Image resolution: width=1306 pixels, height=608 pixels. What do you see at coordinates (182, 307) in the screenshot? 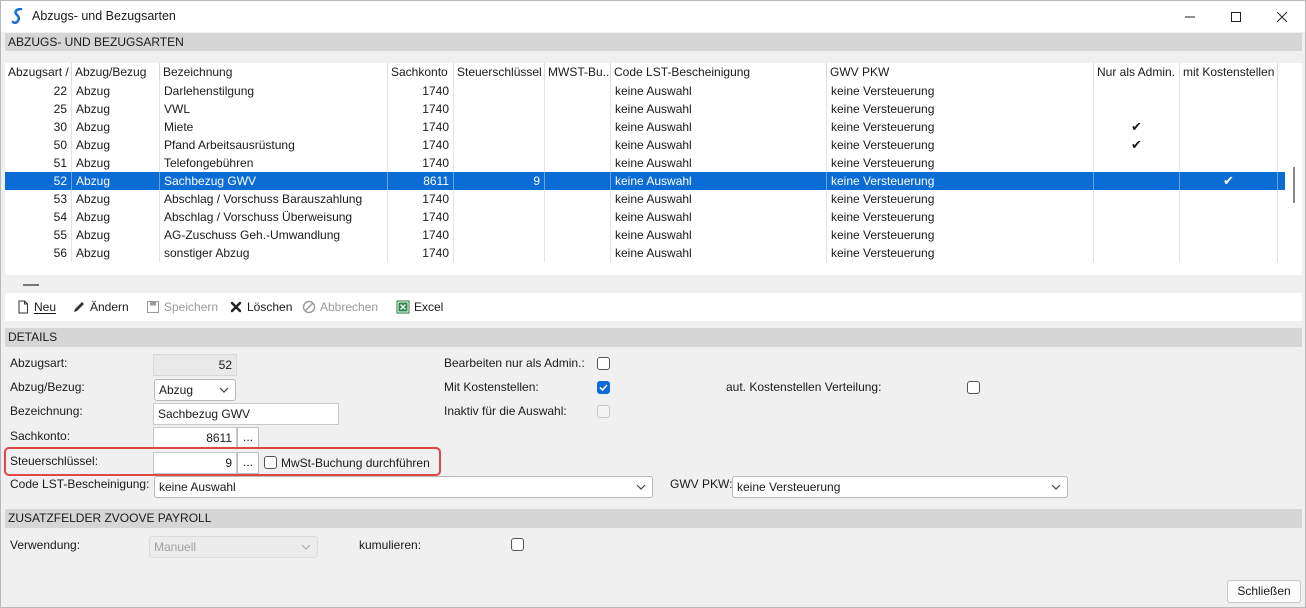
I see `save-button: Speichern` at bounding box center [182, 307].